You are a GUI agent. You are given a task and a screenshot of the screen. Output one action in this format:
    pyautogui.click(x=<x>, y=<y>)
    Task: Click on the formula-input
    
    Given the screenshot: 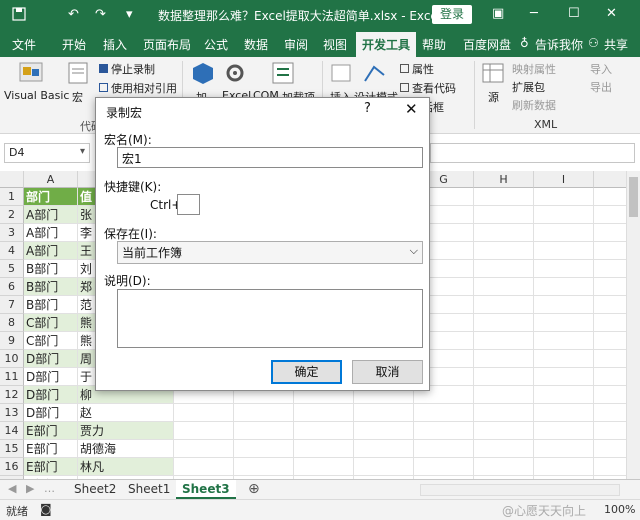 What is the action you would take?
    pyautogui.click(x=532, y=153)
    